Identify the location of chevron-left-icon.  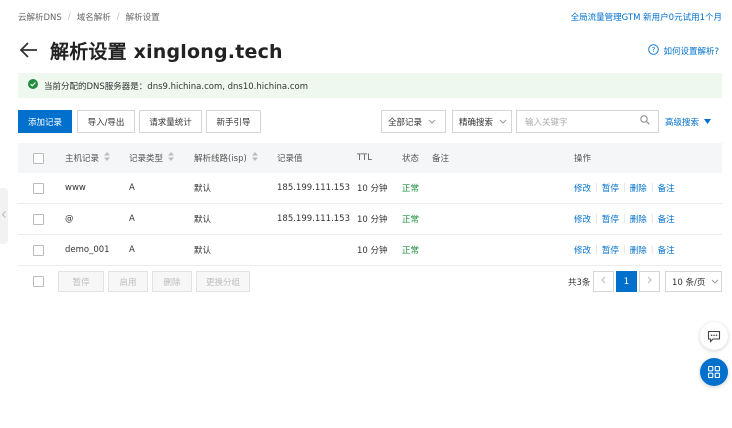
(603, 281).